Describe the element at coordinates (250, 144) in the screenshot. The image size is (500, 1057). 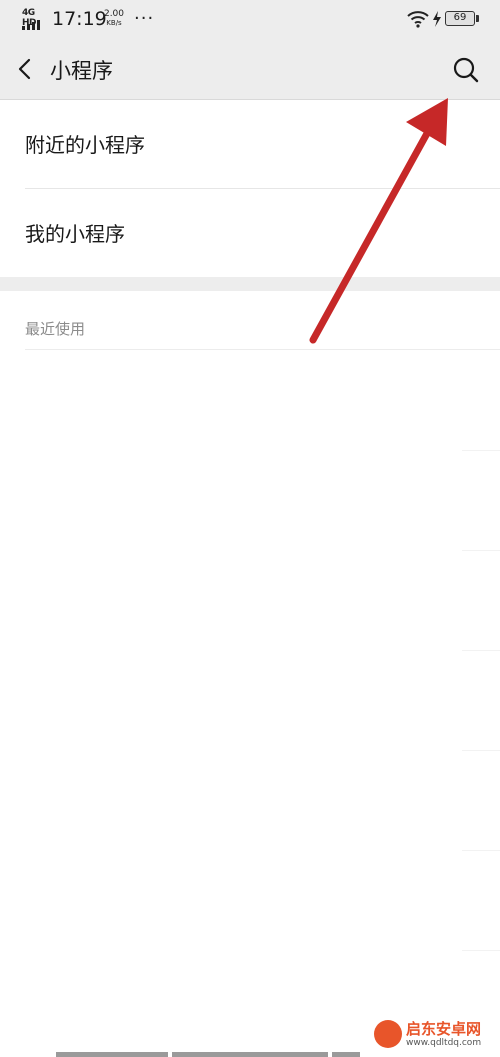
I see `nearby-mini-programs-item: 附近的小程序` at that location.